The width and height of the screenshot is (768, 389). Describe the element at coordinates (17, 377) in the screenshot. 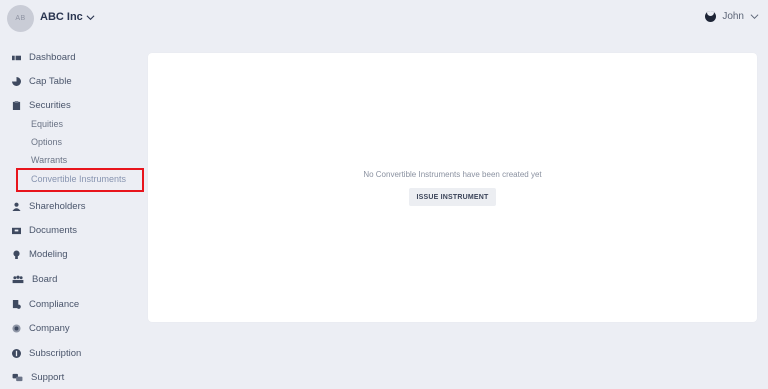

I see `support-icon` at that location.